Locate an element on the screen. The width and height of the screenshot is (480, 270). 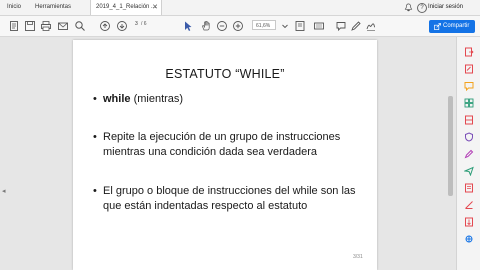
close-icon: ✕ is located at coordinates (155, 7).